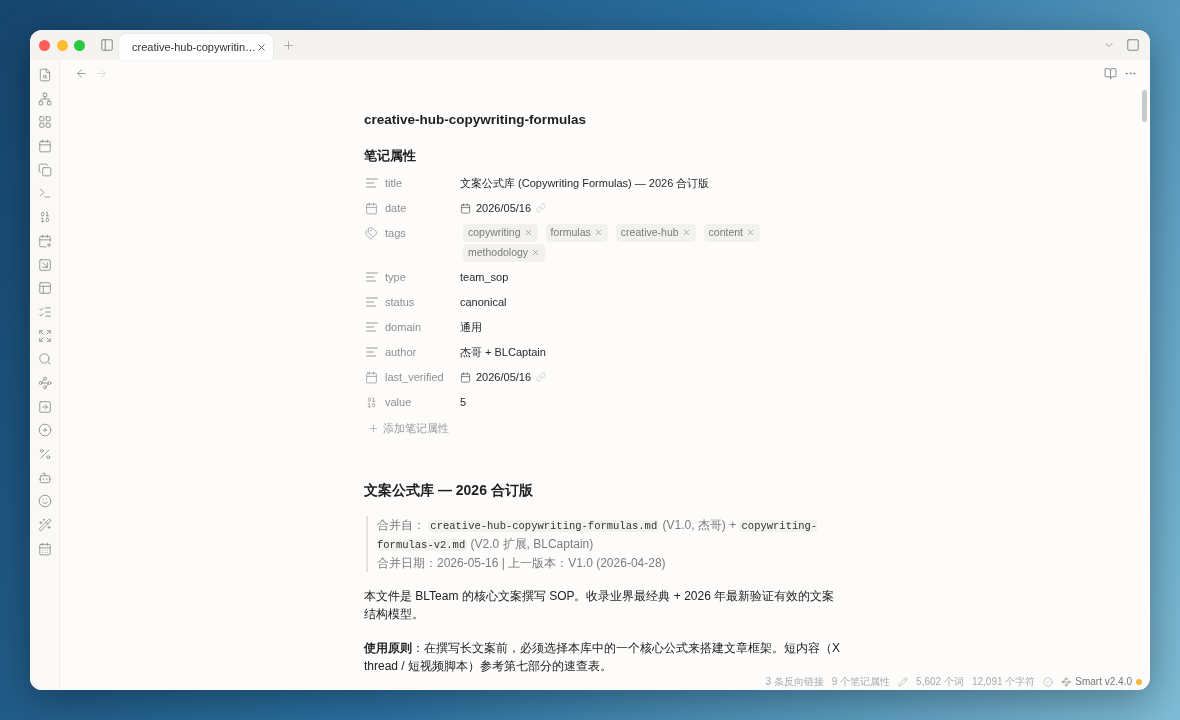  What do you see at coordinates (371, 233) in the screenshot?
I see `tags-icon` at bounding box center [371, 233].